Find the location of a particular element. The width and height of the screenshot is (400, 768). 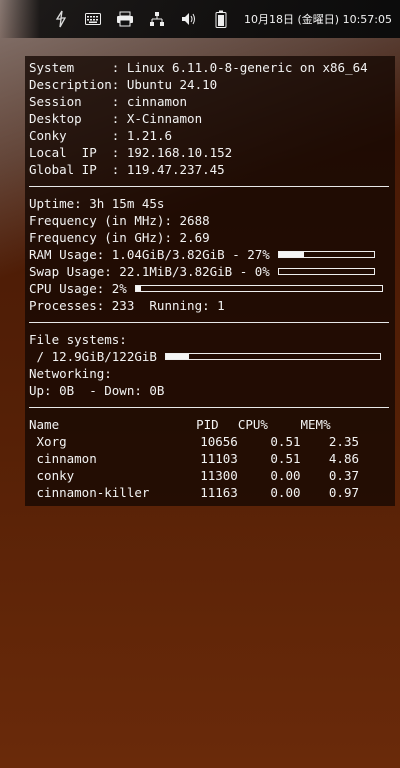

clock: 10月18日 (金曜日) 10:57:05 is located at coordinates (318, 19).